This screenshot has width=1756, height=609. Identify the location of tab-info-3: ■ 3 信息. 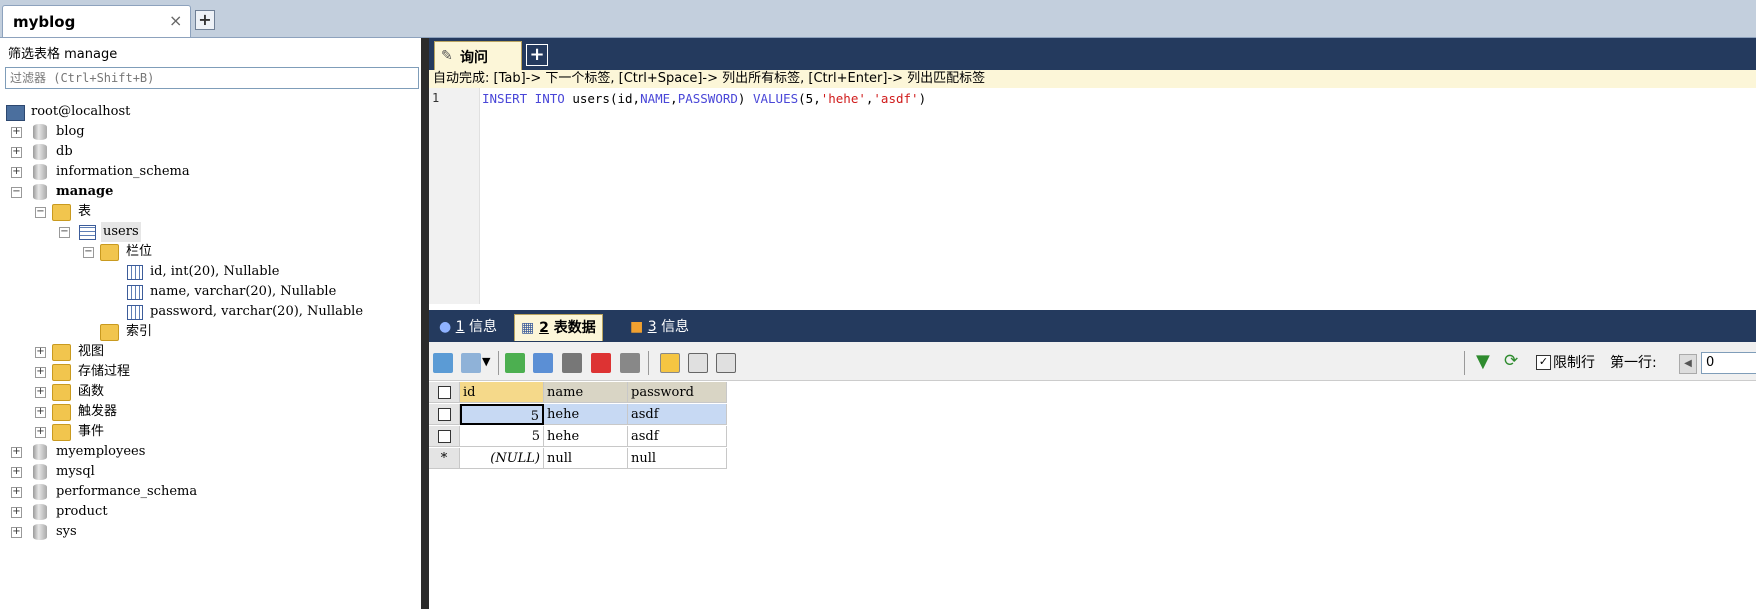
(659, 327).